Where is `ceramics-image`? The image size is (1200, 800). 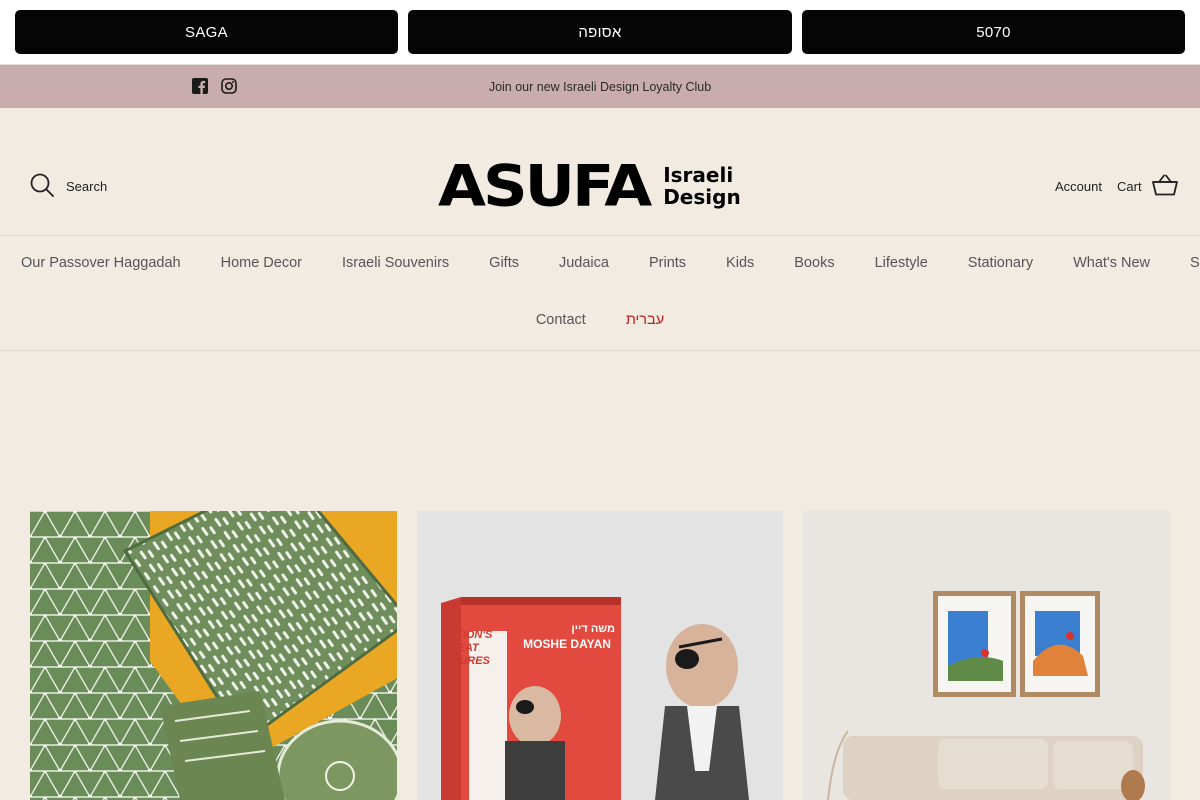 ceramics-image is located at coordinates (213, 655).